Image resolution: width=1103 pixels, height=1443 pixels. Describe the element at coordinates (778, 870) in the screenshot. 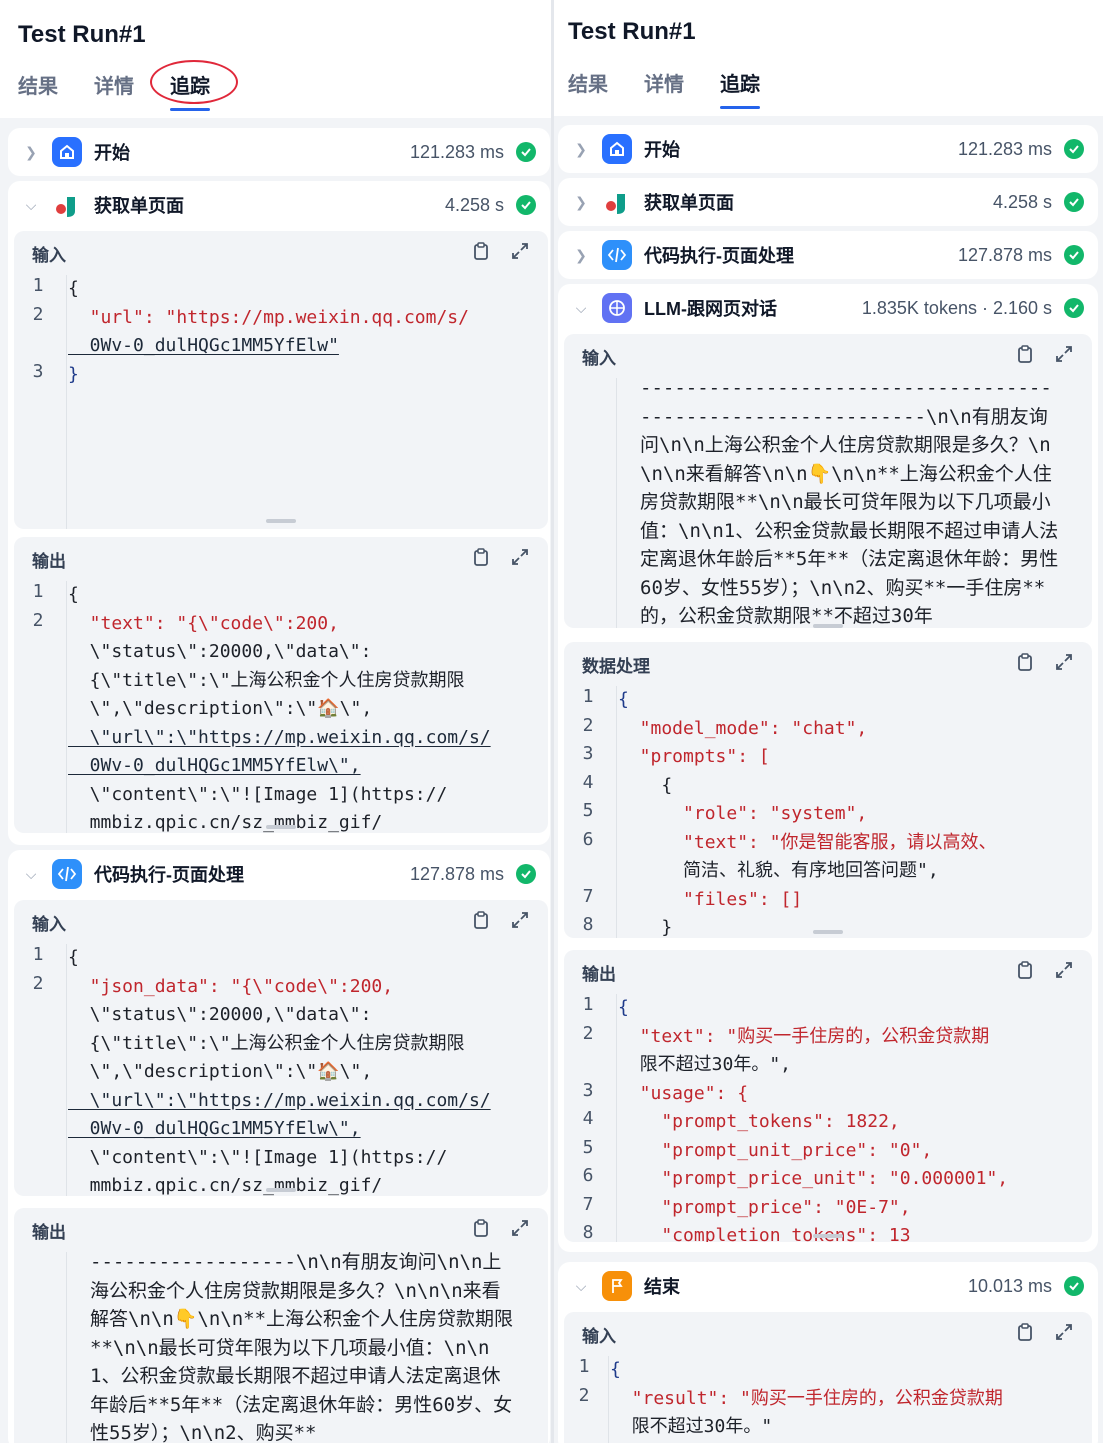

I see `code-line: 简洁、礼貌、有序地回答问题",` at that location.